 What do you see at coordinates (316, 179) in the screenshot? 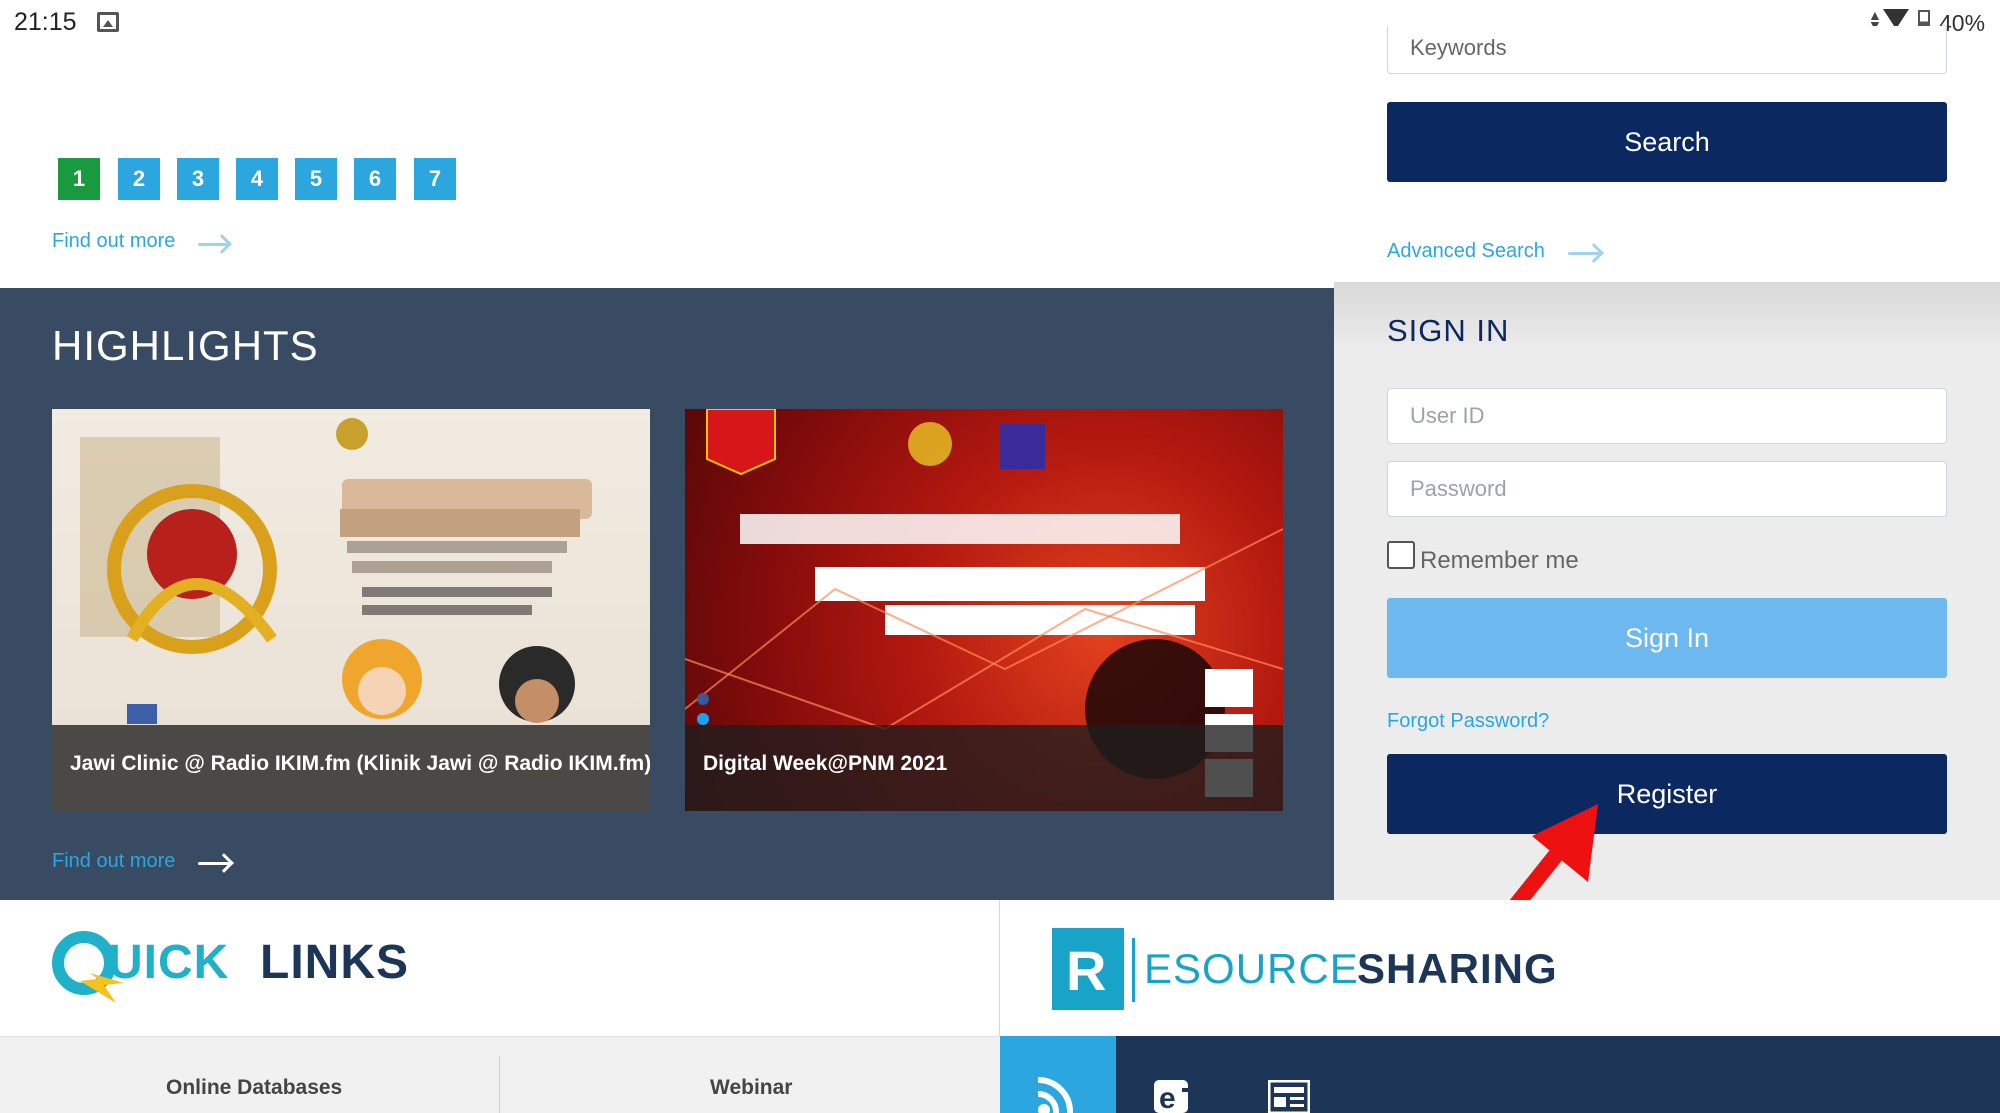
I see `page-5-button: 5` at bounding box center [316, 179].